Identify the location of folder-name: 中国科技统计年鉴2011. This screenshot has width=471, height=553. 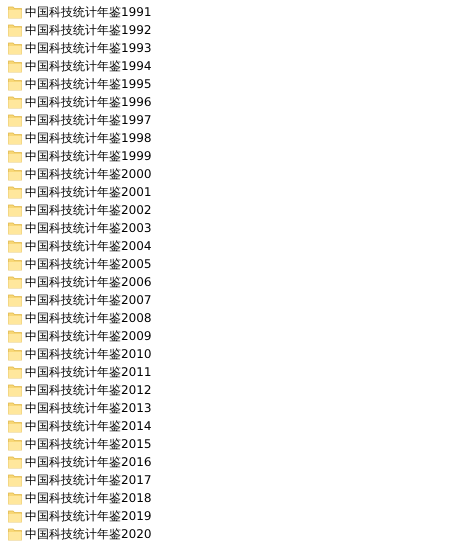
(88, 372).